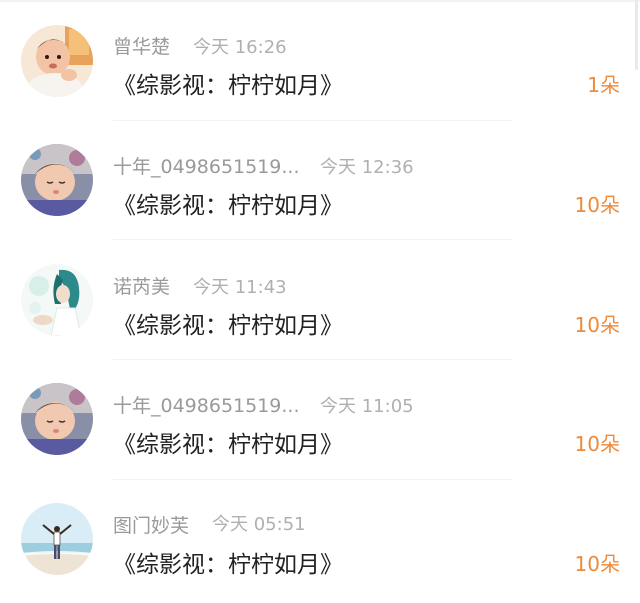  What do you see at coordinates (57, 61) in the screenshot?
I see `baby-avatar-icon` at bounding box center [57, 61].